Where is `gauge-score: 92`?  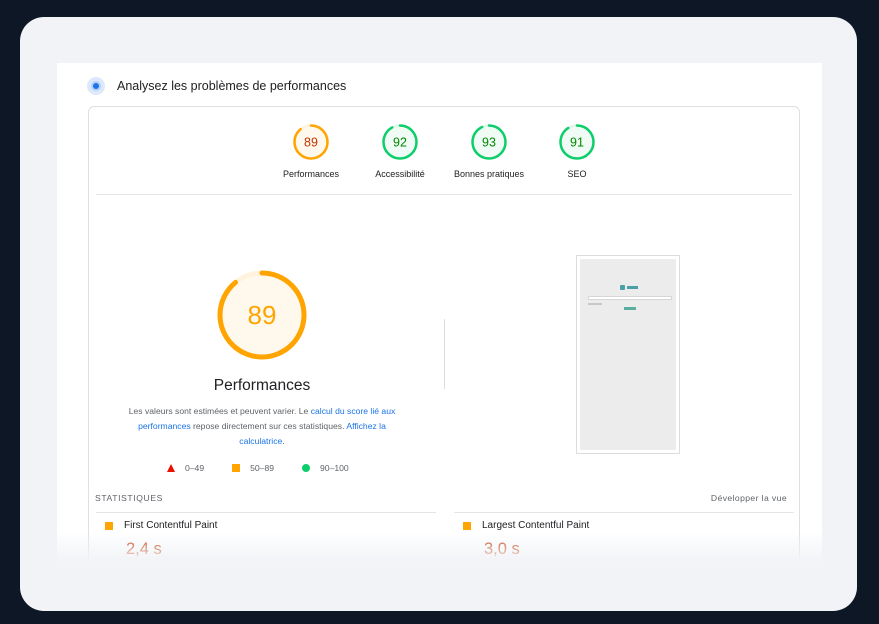
gauge-score: 92 is located at coordinates (400, 143).